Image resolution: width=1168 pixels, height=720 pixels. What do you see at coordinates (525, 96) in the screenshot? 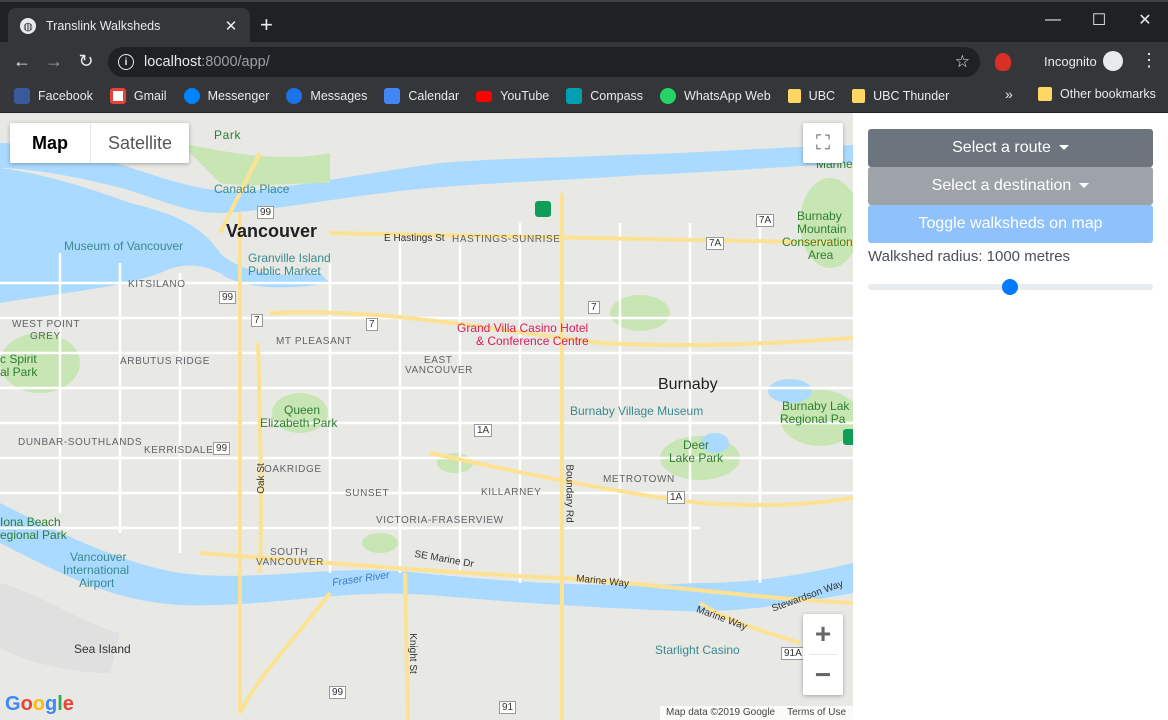
I see `bookmark-label: YouTube` at bounding box center [525, 96].